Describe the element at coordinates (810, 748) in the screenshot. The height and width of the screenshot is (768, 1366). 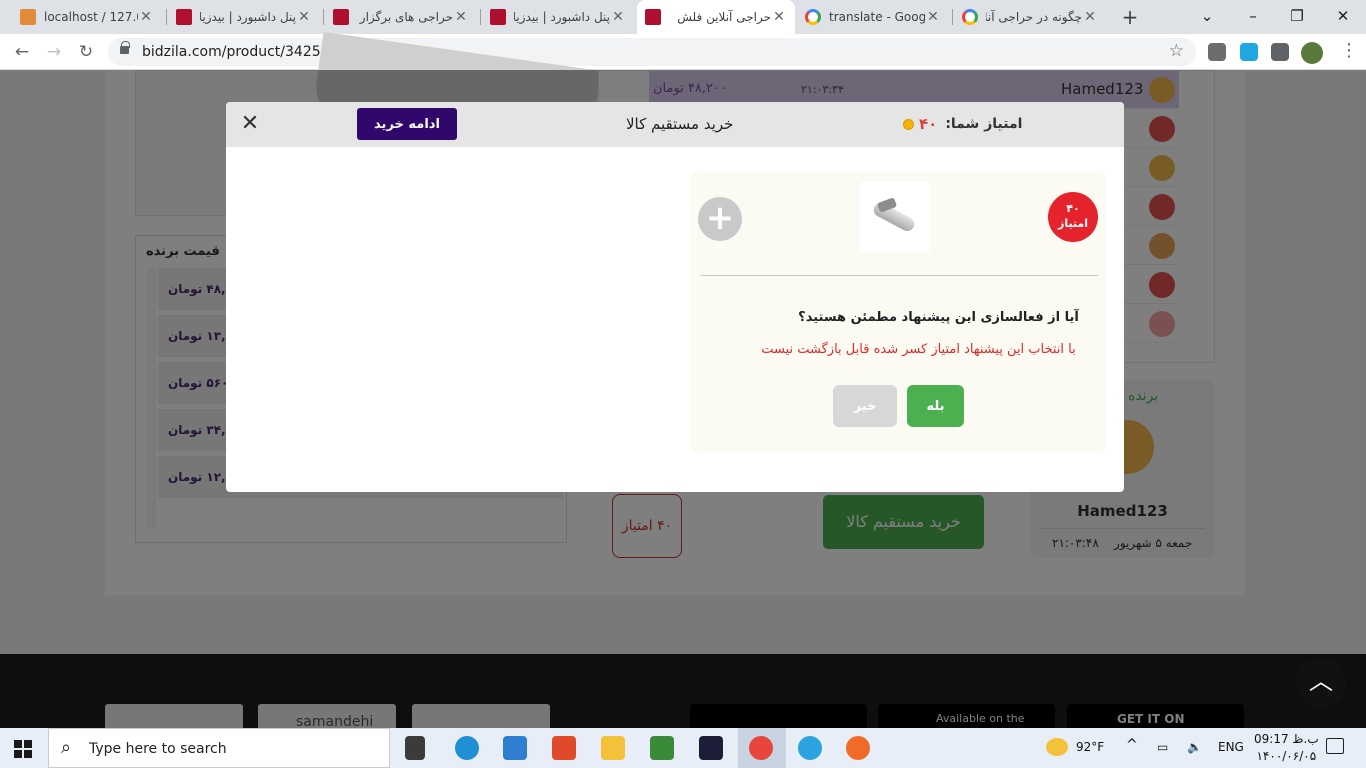
I see `telegram-icon` at that location.